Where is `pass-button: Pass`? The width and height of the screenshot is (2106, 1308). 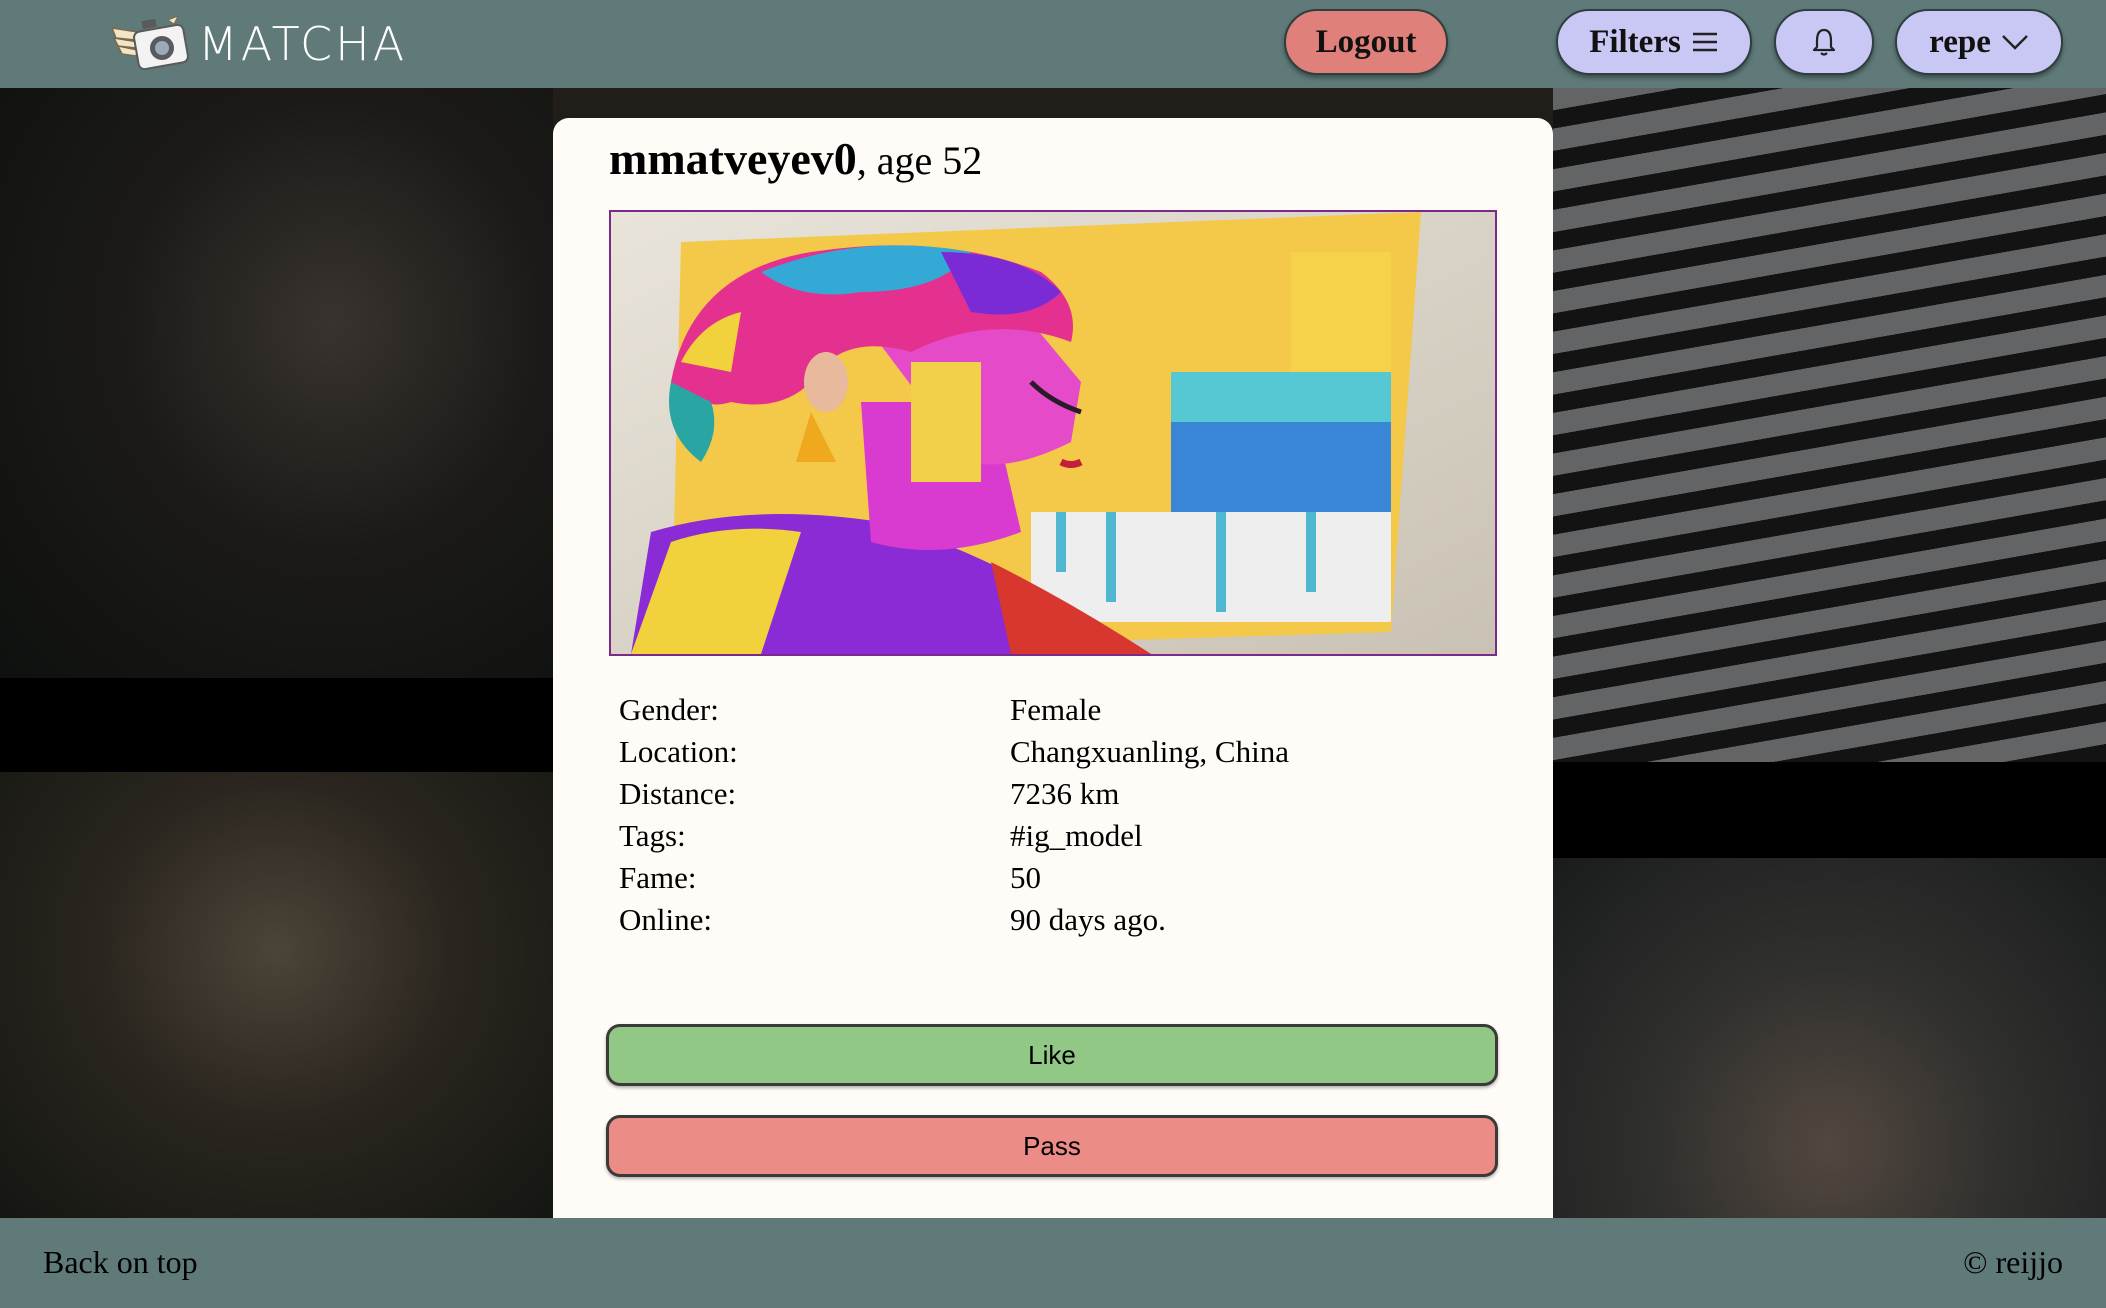 pass-button: Pass is located at coordinates (1052, 1146).